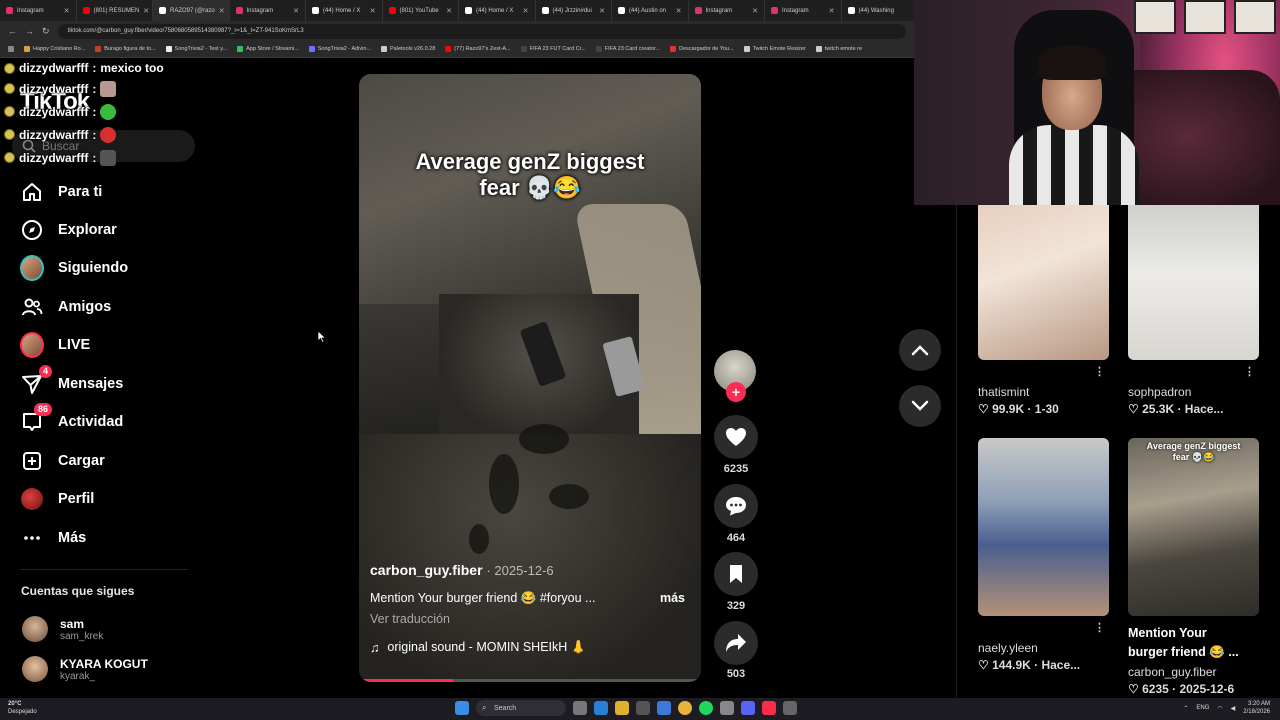 The image size is (1280, 720). What do you see at coordinates (74, 345) in the screenshot?
I see `sidebar-item-label: LIVE` at bounding box center [74, 345].